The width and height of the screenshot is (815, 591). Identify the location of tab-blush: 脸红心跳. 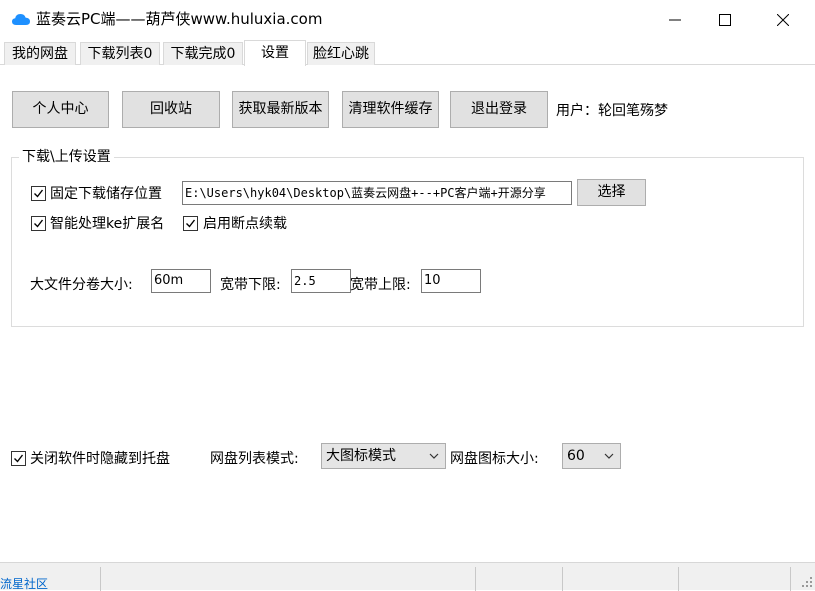
(341, 53).